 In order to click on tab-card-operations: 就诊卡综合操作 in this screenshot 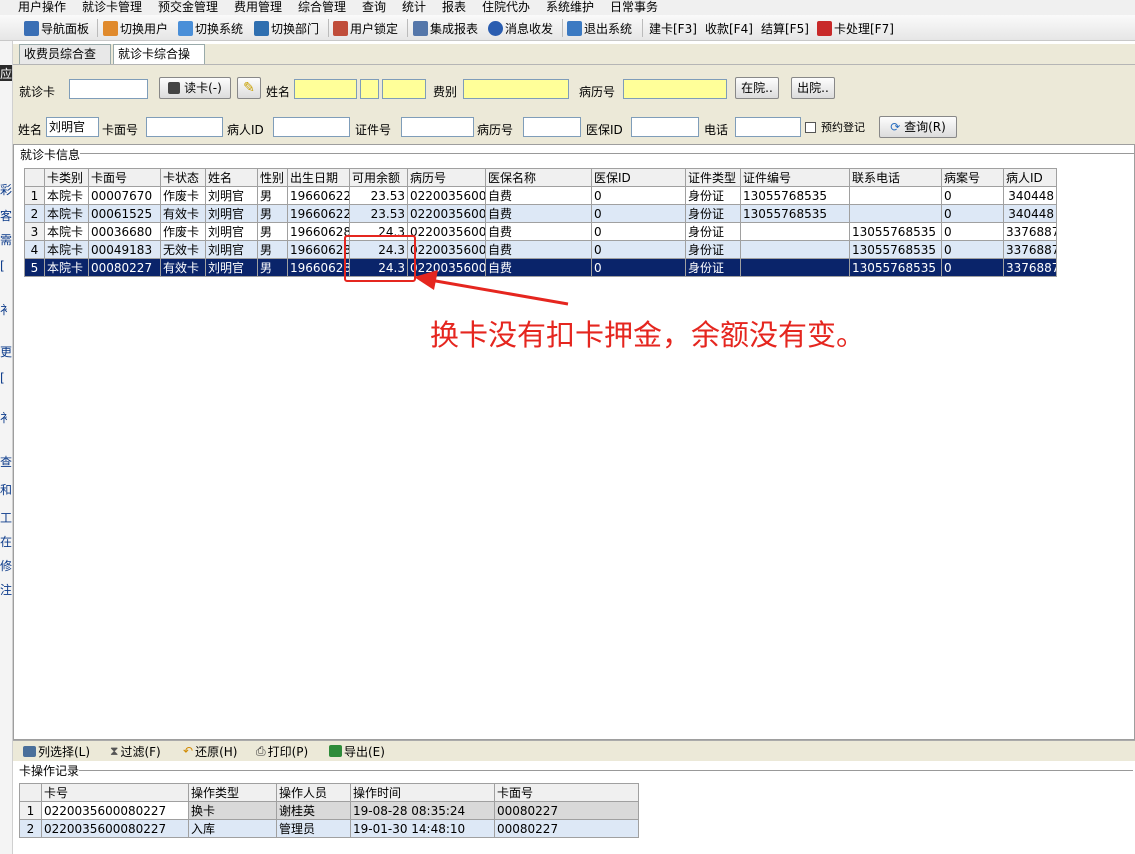, I will do `click(159, 62)`.